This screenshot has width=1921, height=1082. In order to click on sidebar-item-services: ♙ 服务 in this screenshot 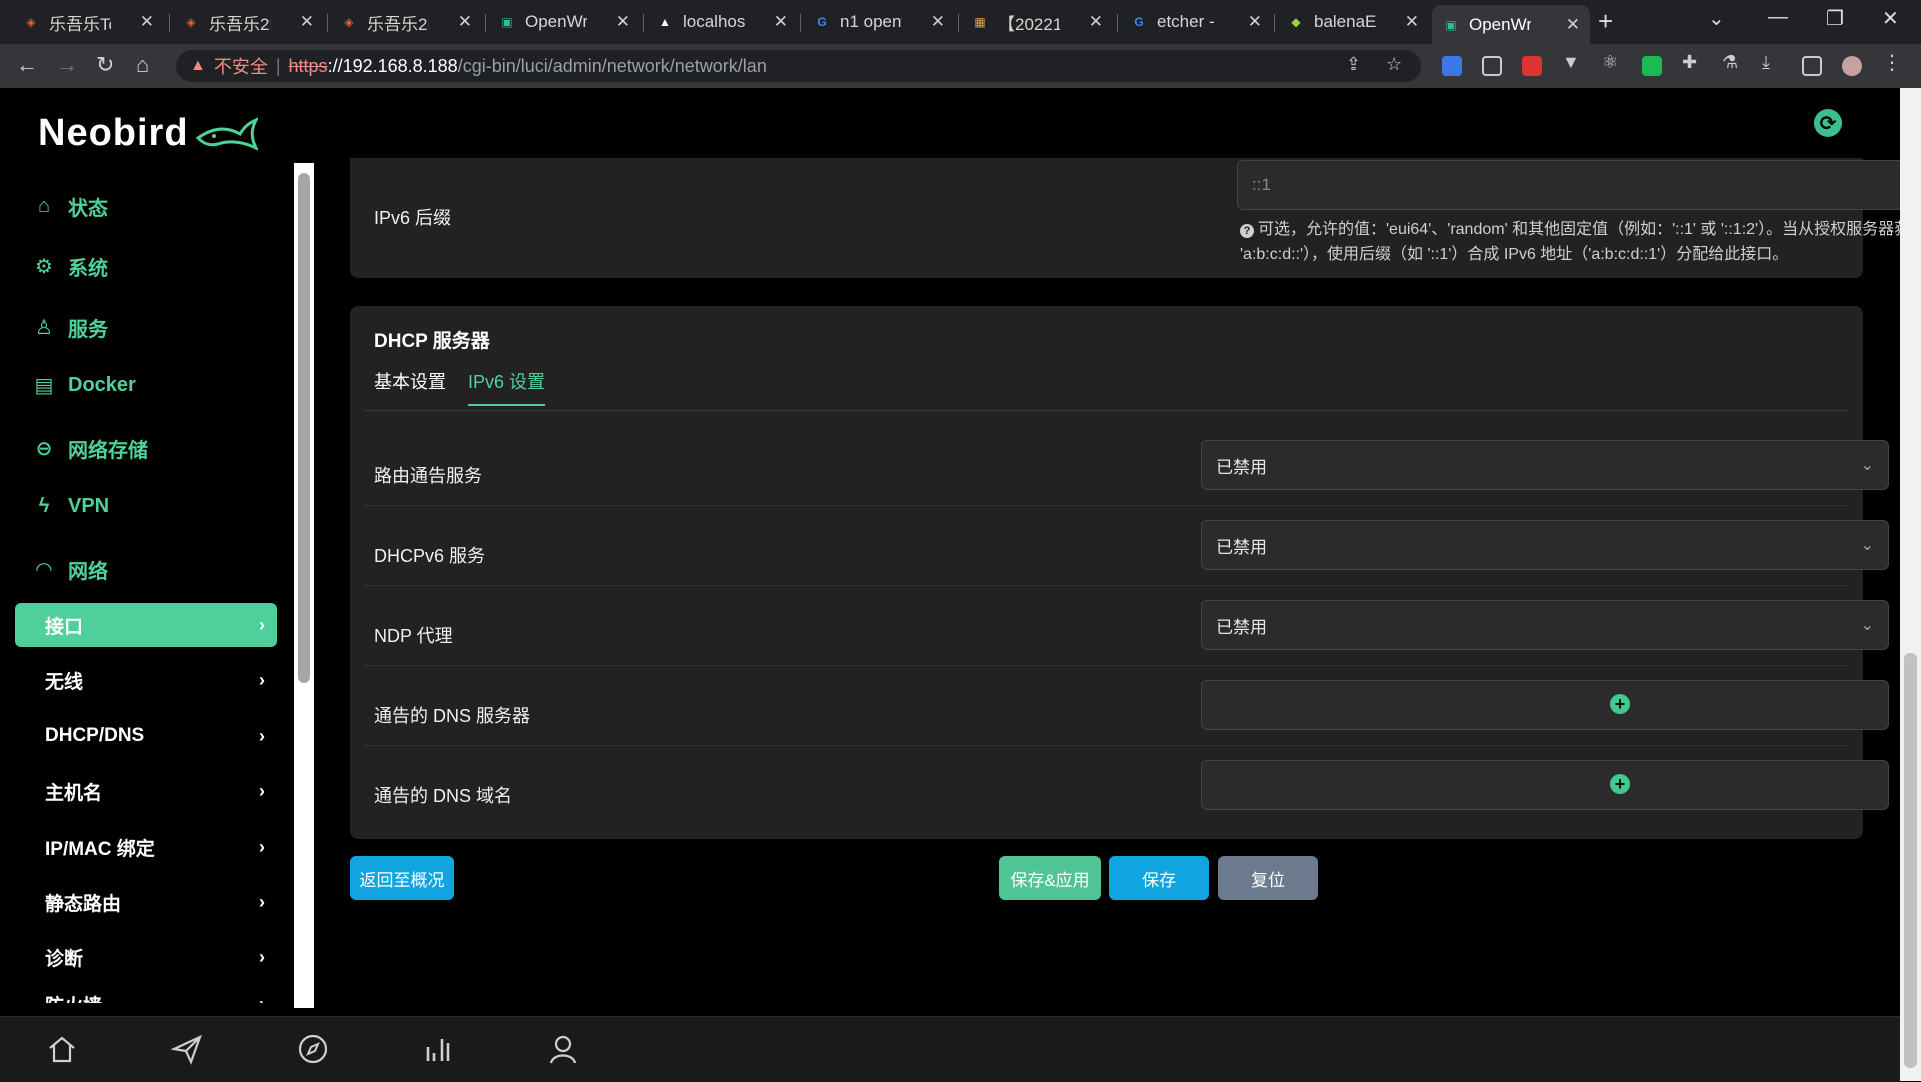, I will do `click(70, 327)`.